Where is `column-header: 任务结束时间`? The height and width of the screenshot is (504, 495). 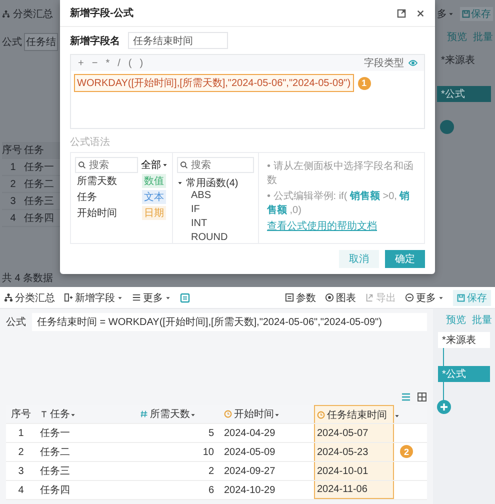
column-header: 任务结束时间 is located at coordinates (368, 414).